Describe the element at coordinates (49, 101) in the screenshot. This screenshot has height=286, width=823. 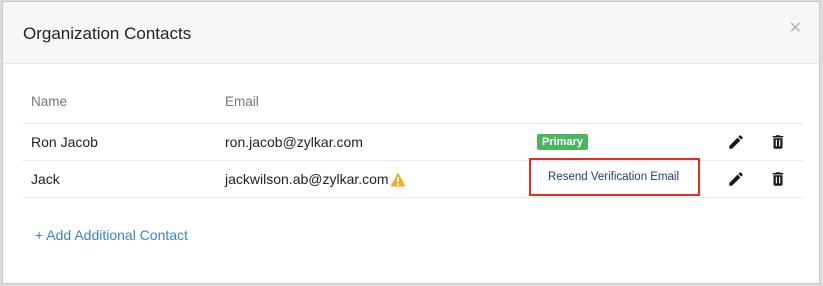
I see `column-header-name: Name` at that location.